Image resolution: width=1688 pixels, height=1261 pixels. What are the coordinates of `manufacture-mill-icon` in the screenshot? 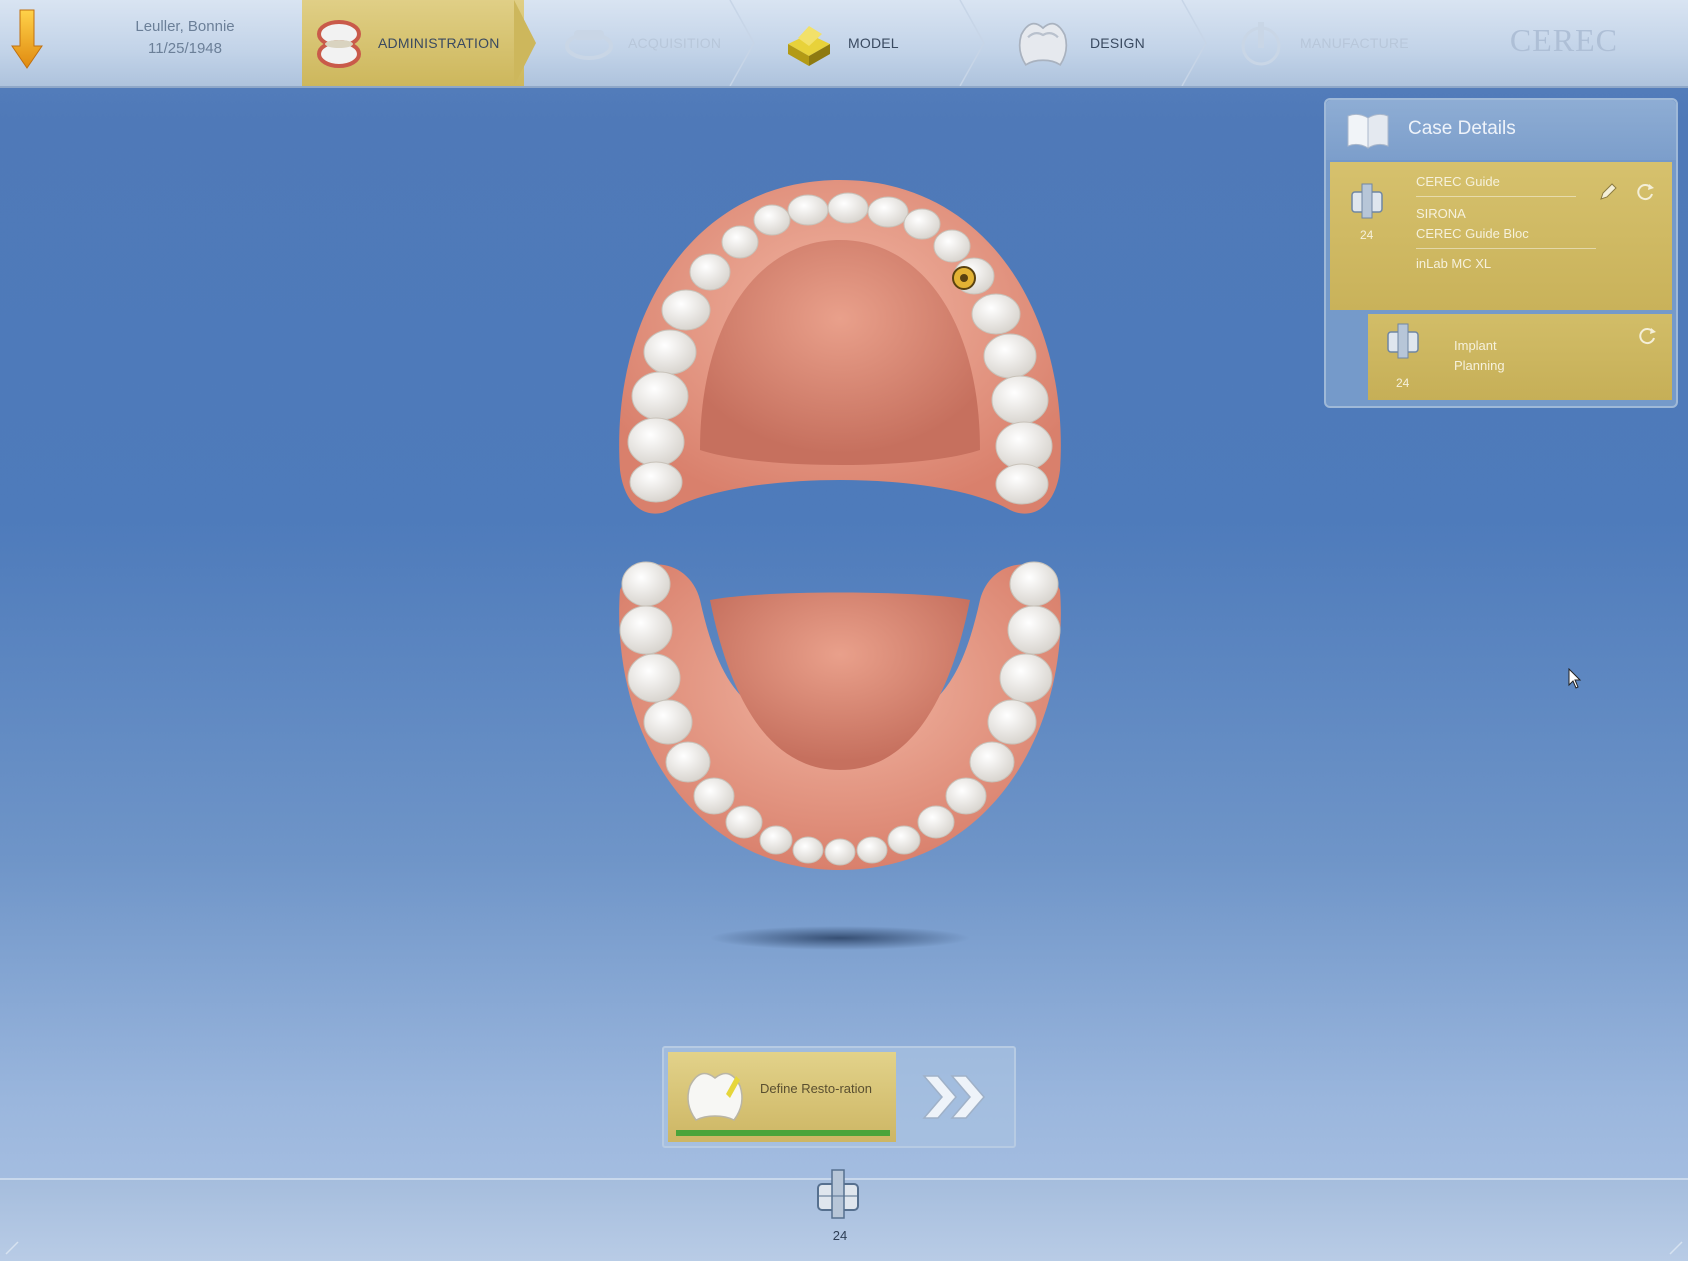 It's located at (1261, 44).